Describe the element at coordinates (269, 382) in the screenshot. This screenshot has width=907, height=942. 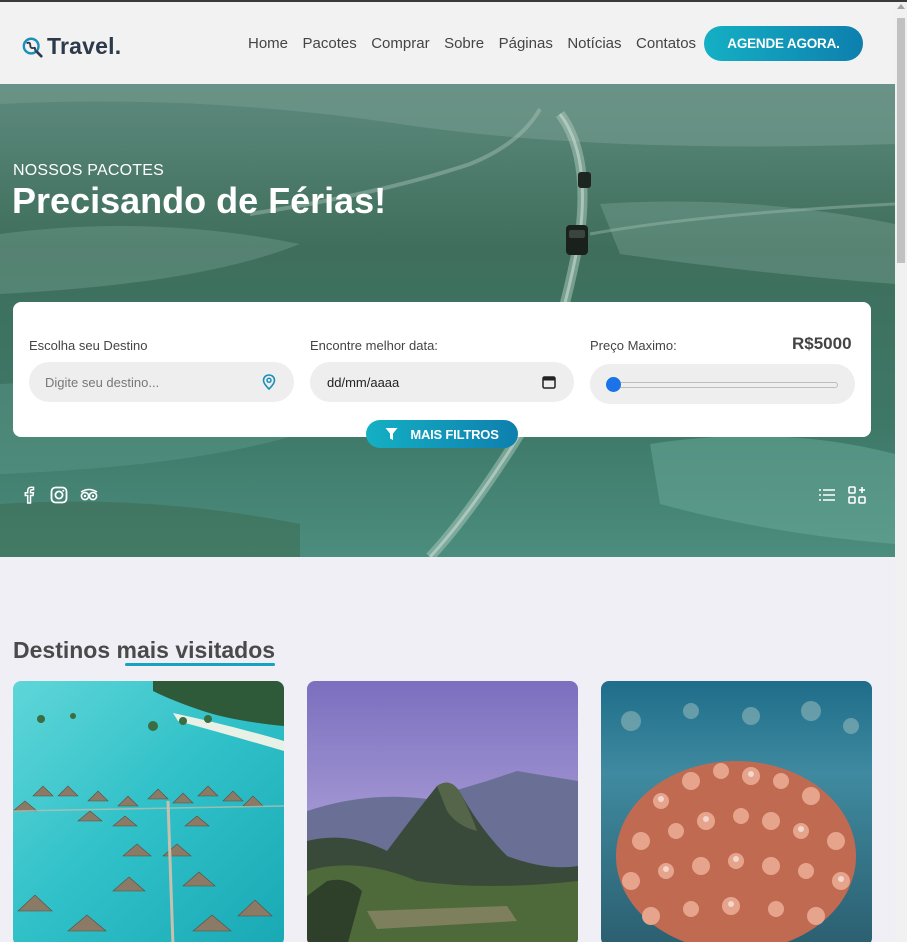
I see `location-pin-icon` at that location.